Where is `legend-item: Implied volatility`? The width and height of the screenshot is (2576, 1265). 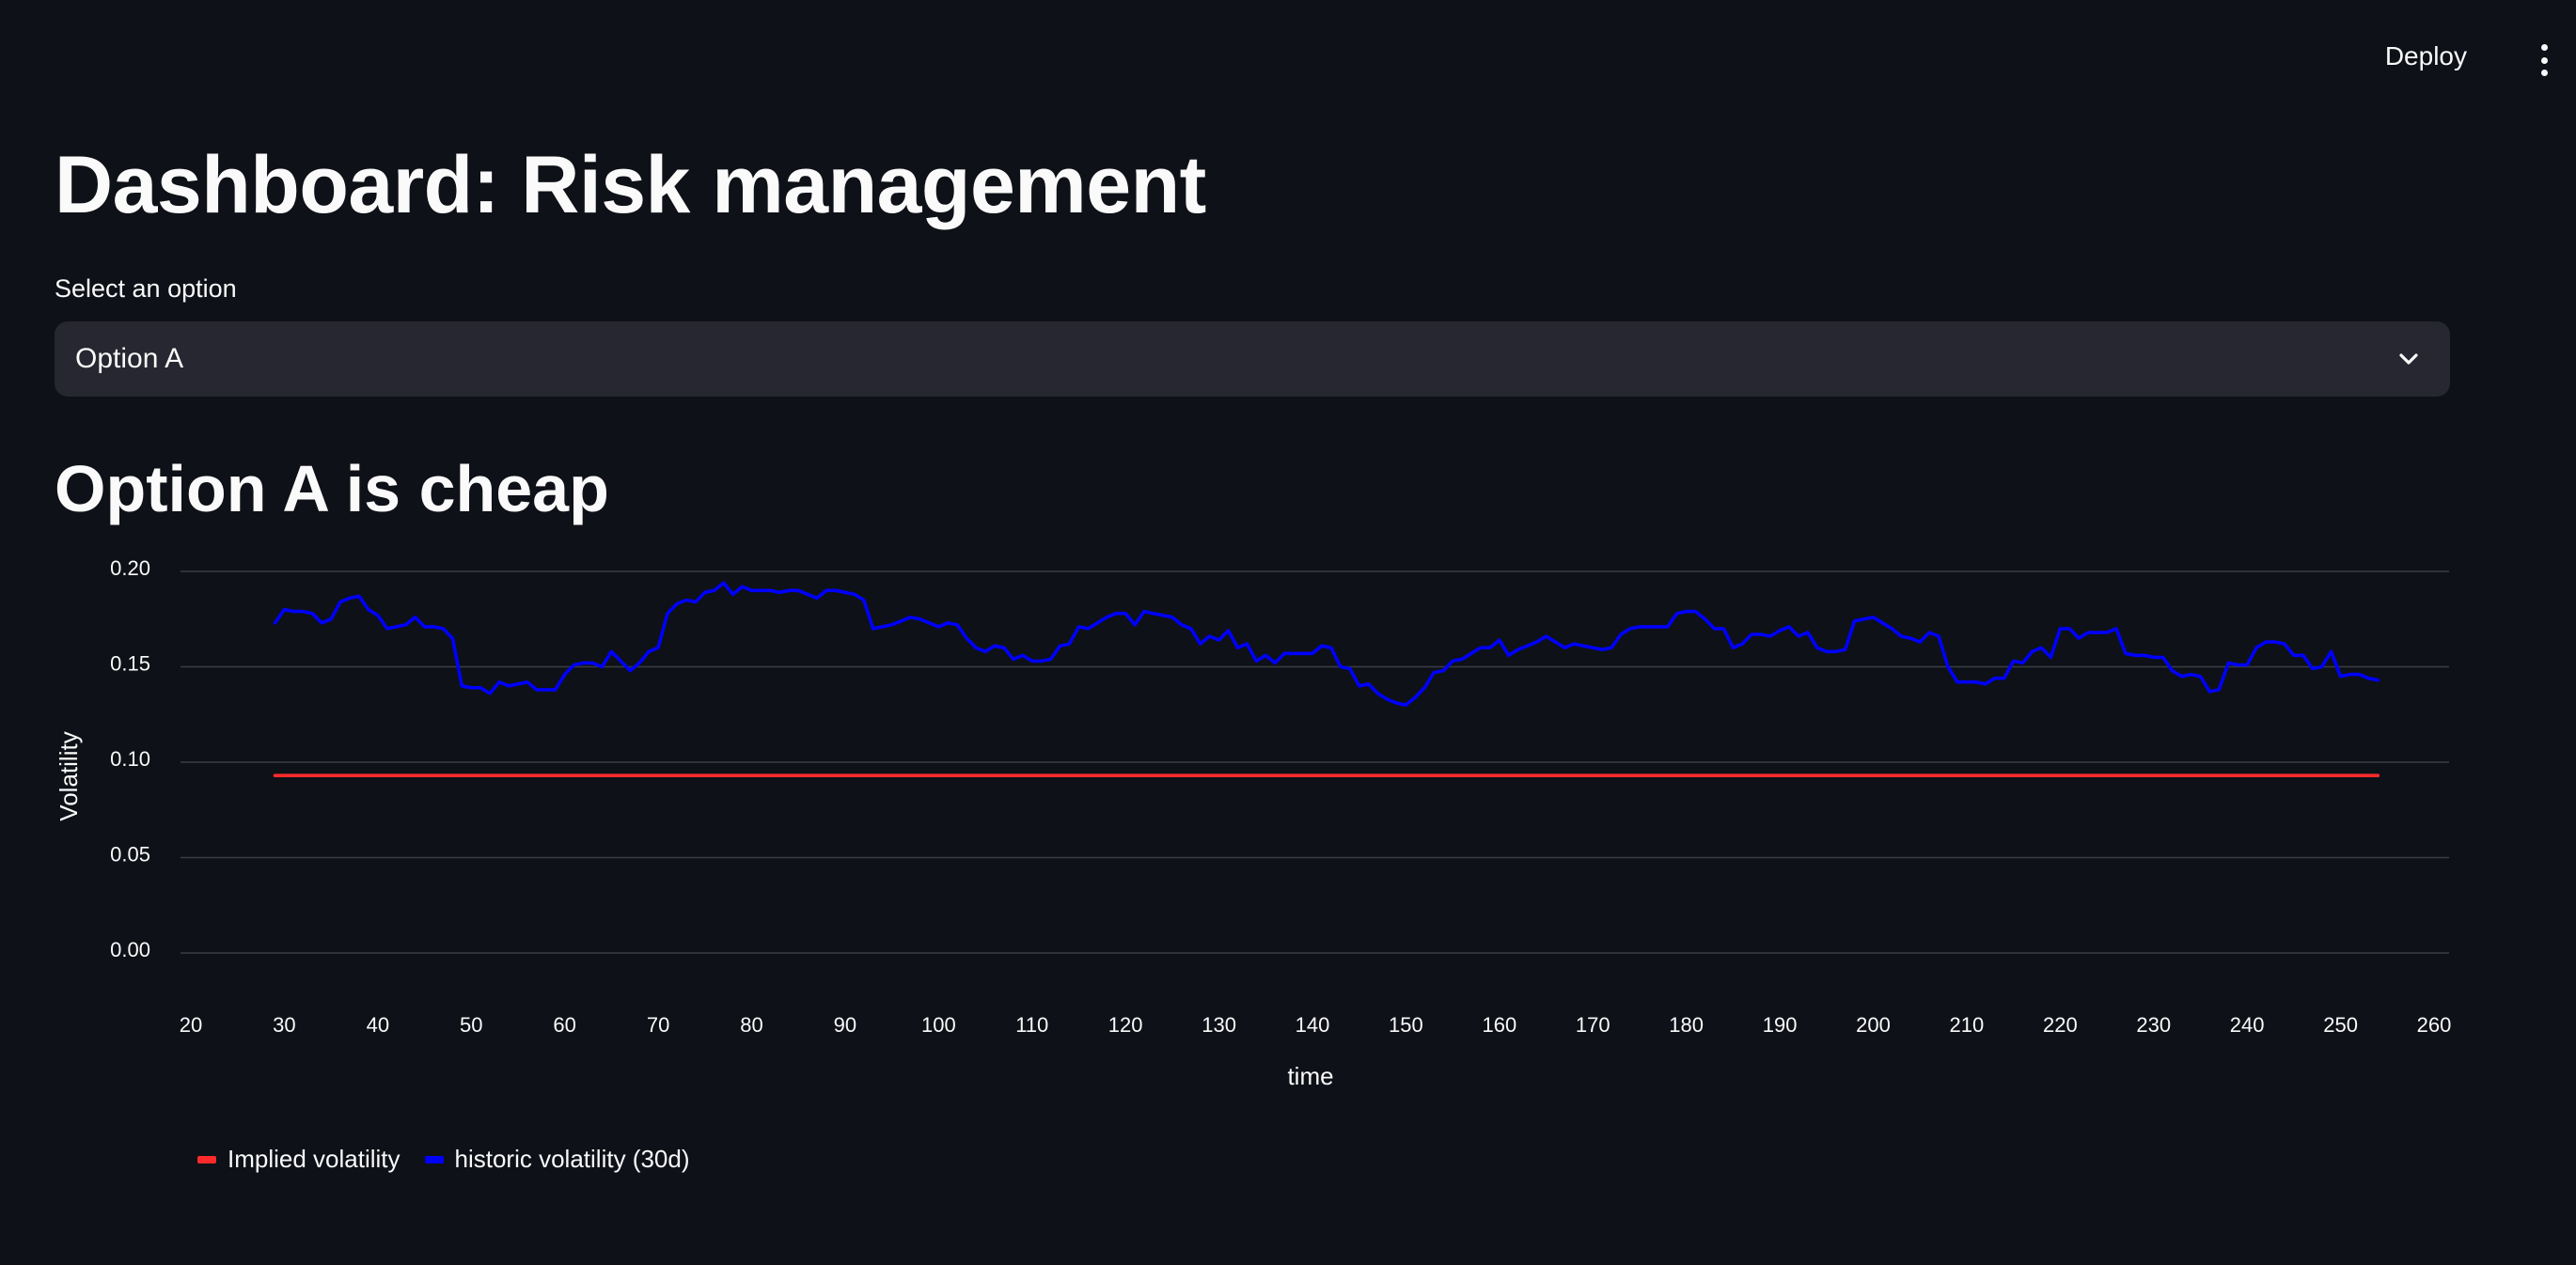
legend-item: Implied volatility is located at coordinates (299, 1160).